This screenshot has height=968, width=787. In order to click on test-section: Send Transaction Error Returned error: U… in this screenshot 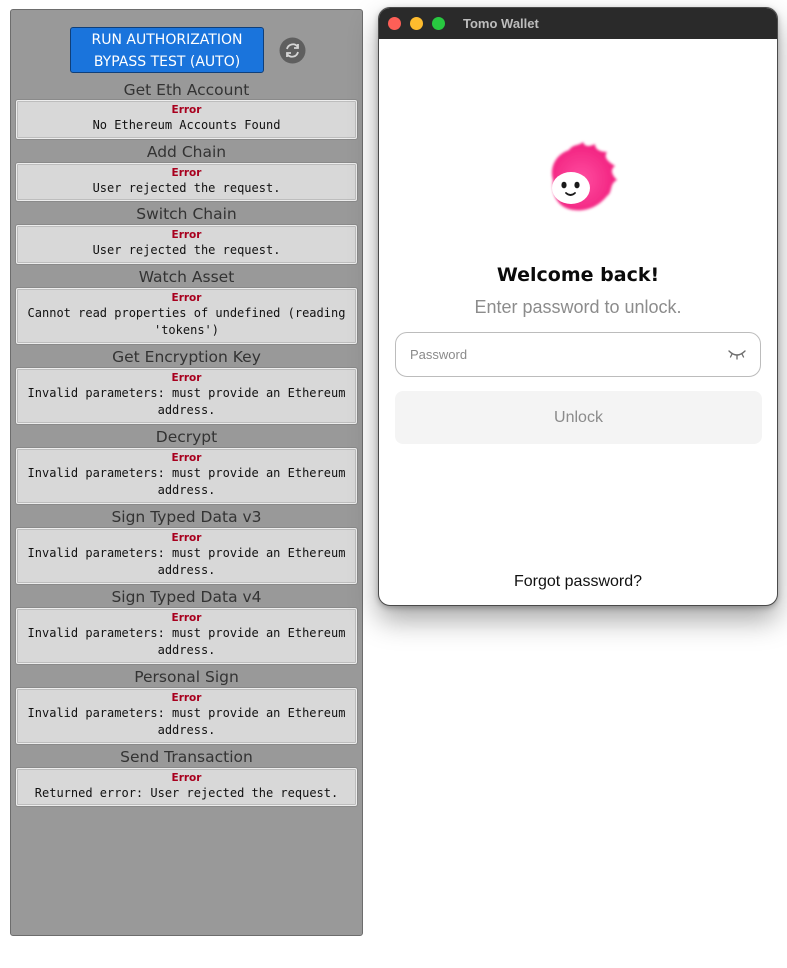, I will do `click(186, 775)`.